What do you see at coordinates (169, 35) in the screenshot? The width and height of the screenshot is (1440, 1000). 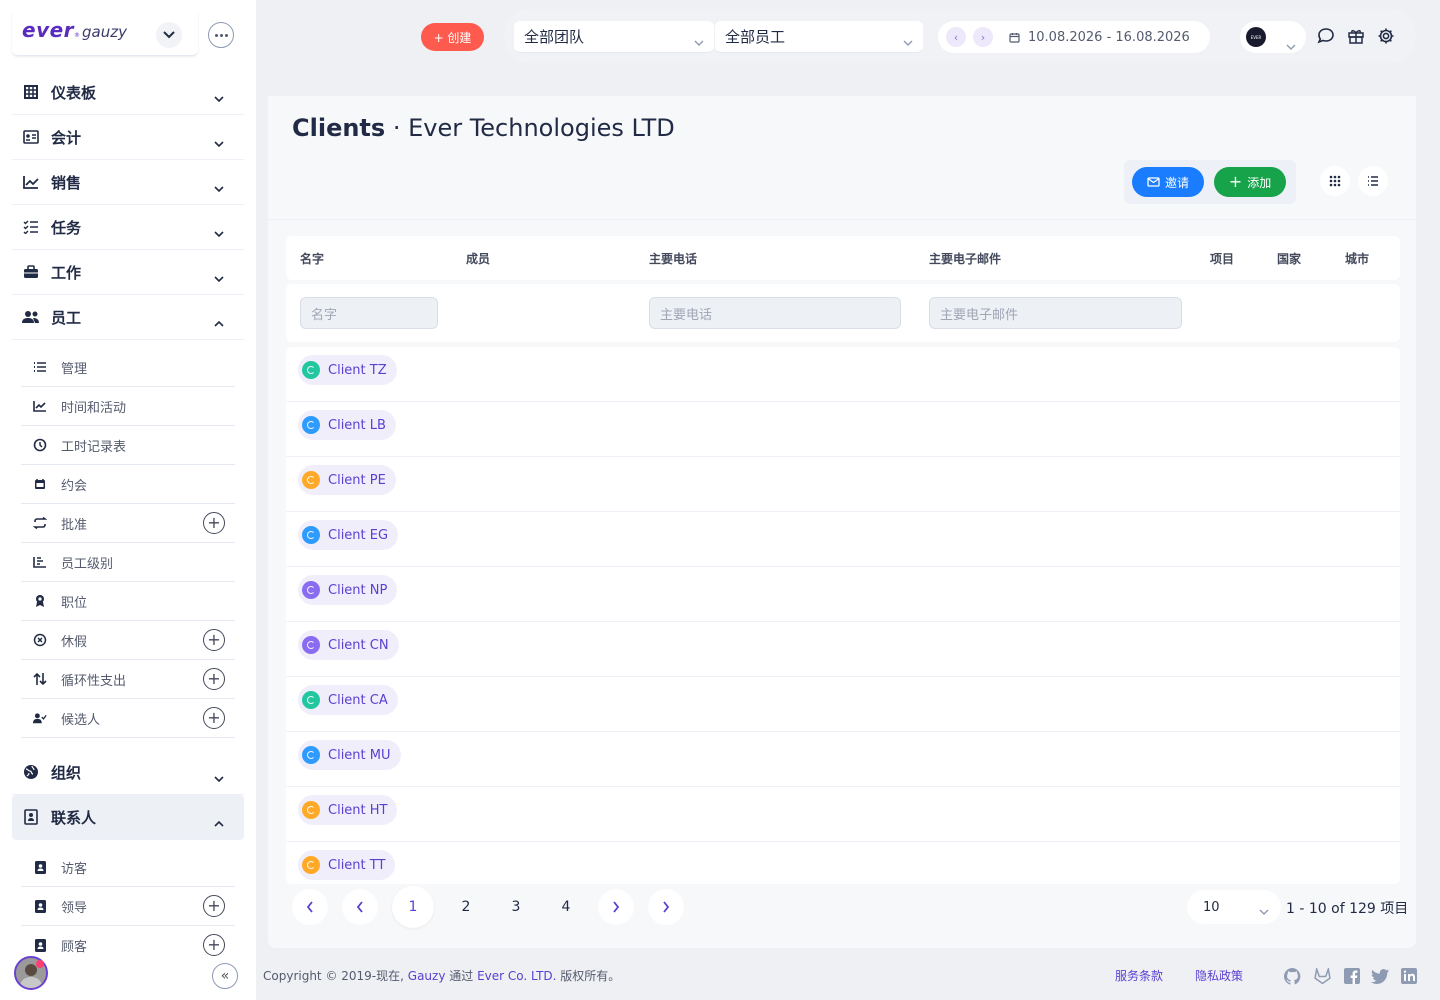 I see `org-switch-chevron-down-icon` at bounding box center [169, 35].